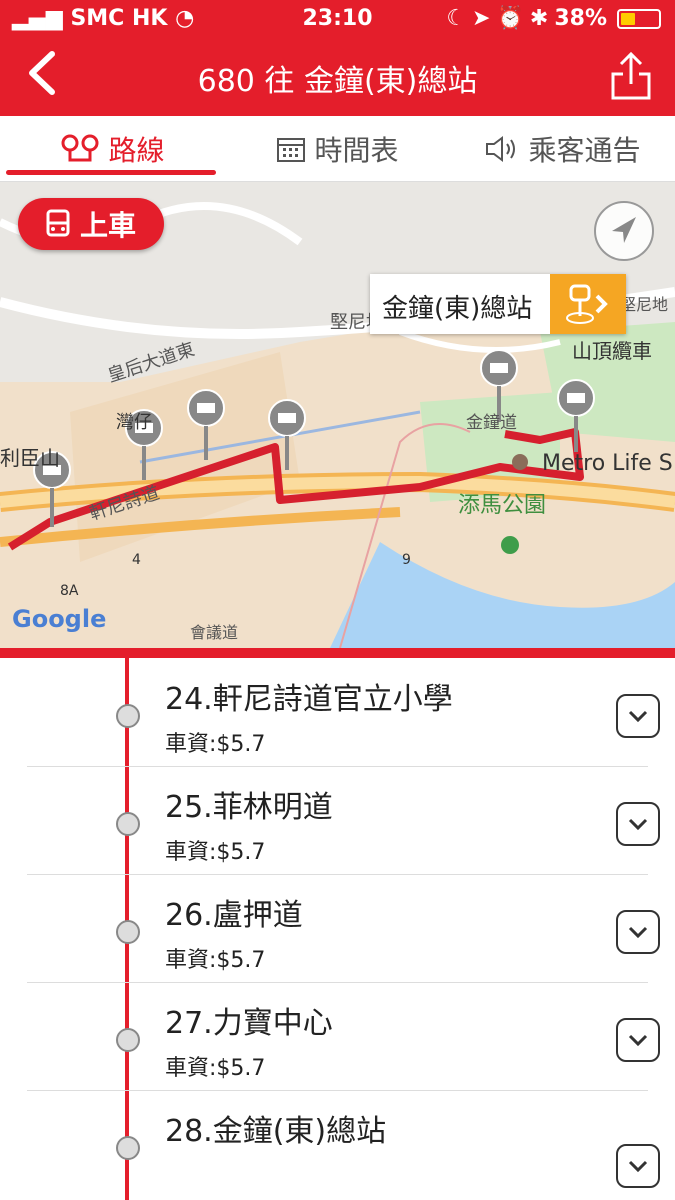  I want to click on stop-name: 24.軒尼詩道官立小學, so click(309, 699).